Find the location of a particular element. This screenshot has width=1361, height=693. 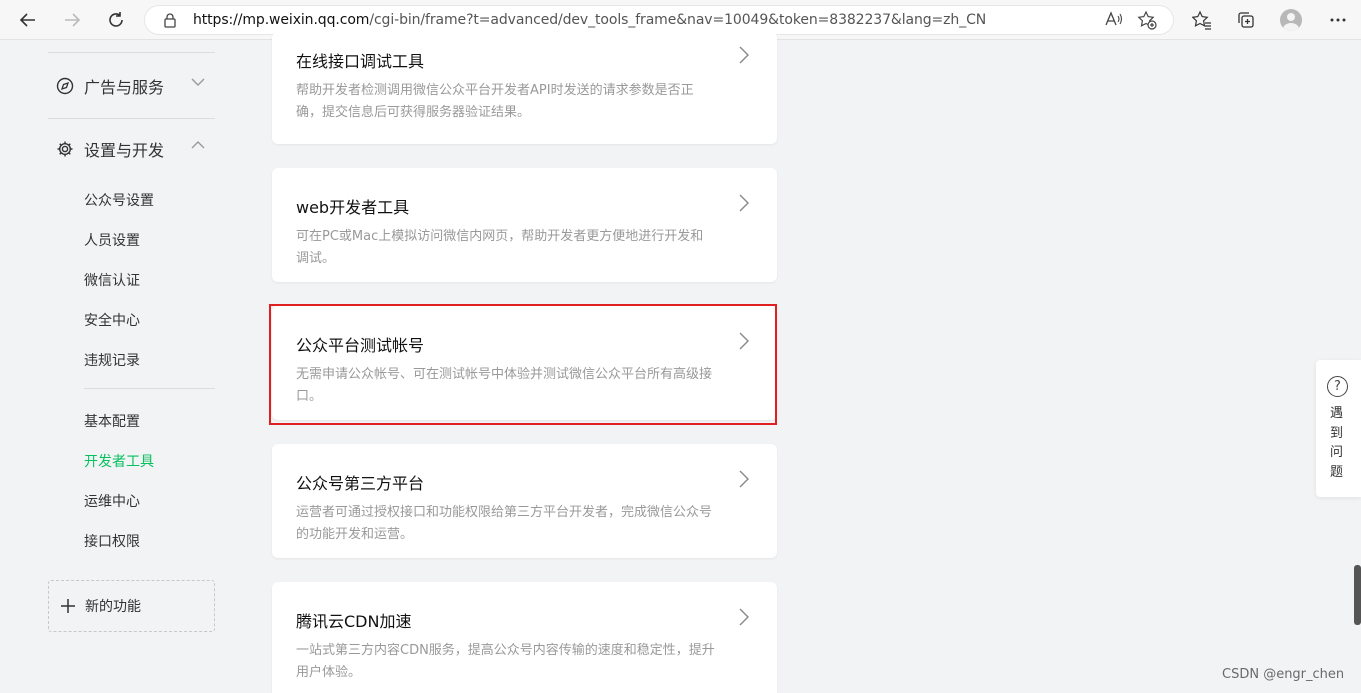

new-feature-label: 新的功能 is located at coordinates (113, 607).